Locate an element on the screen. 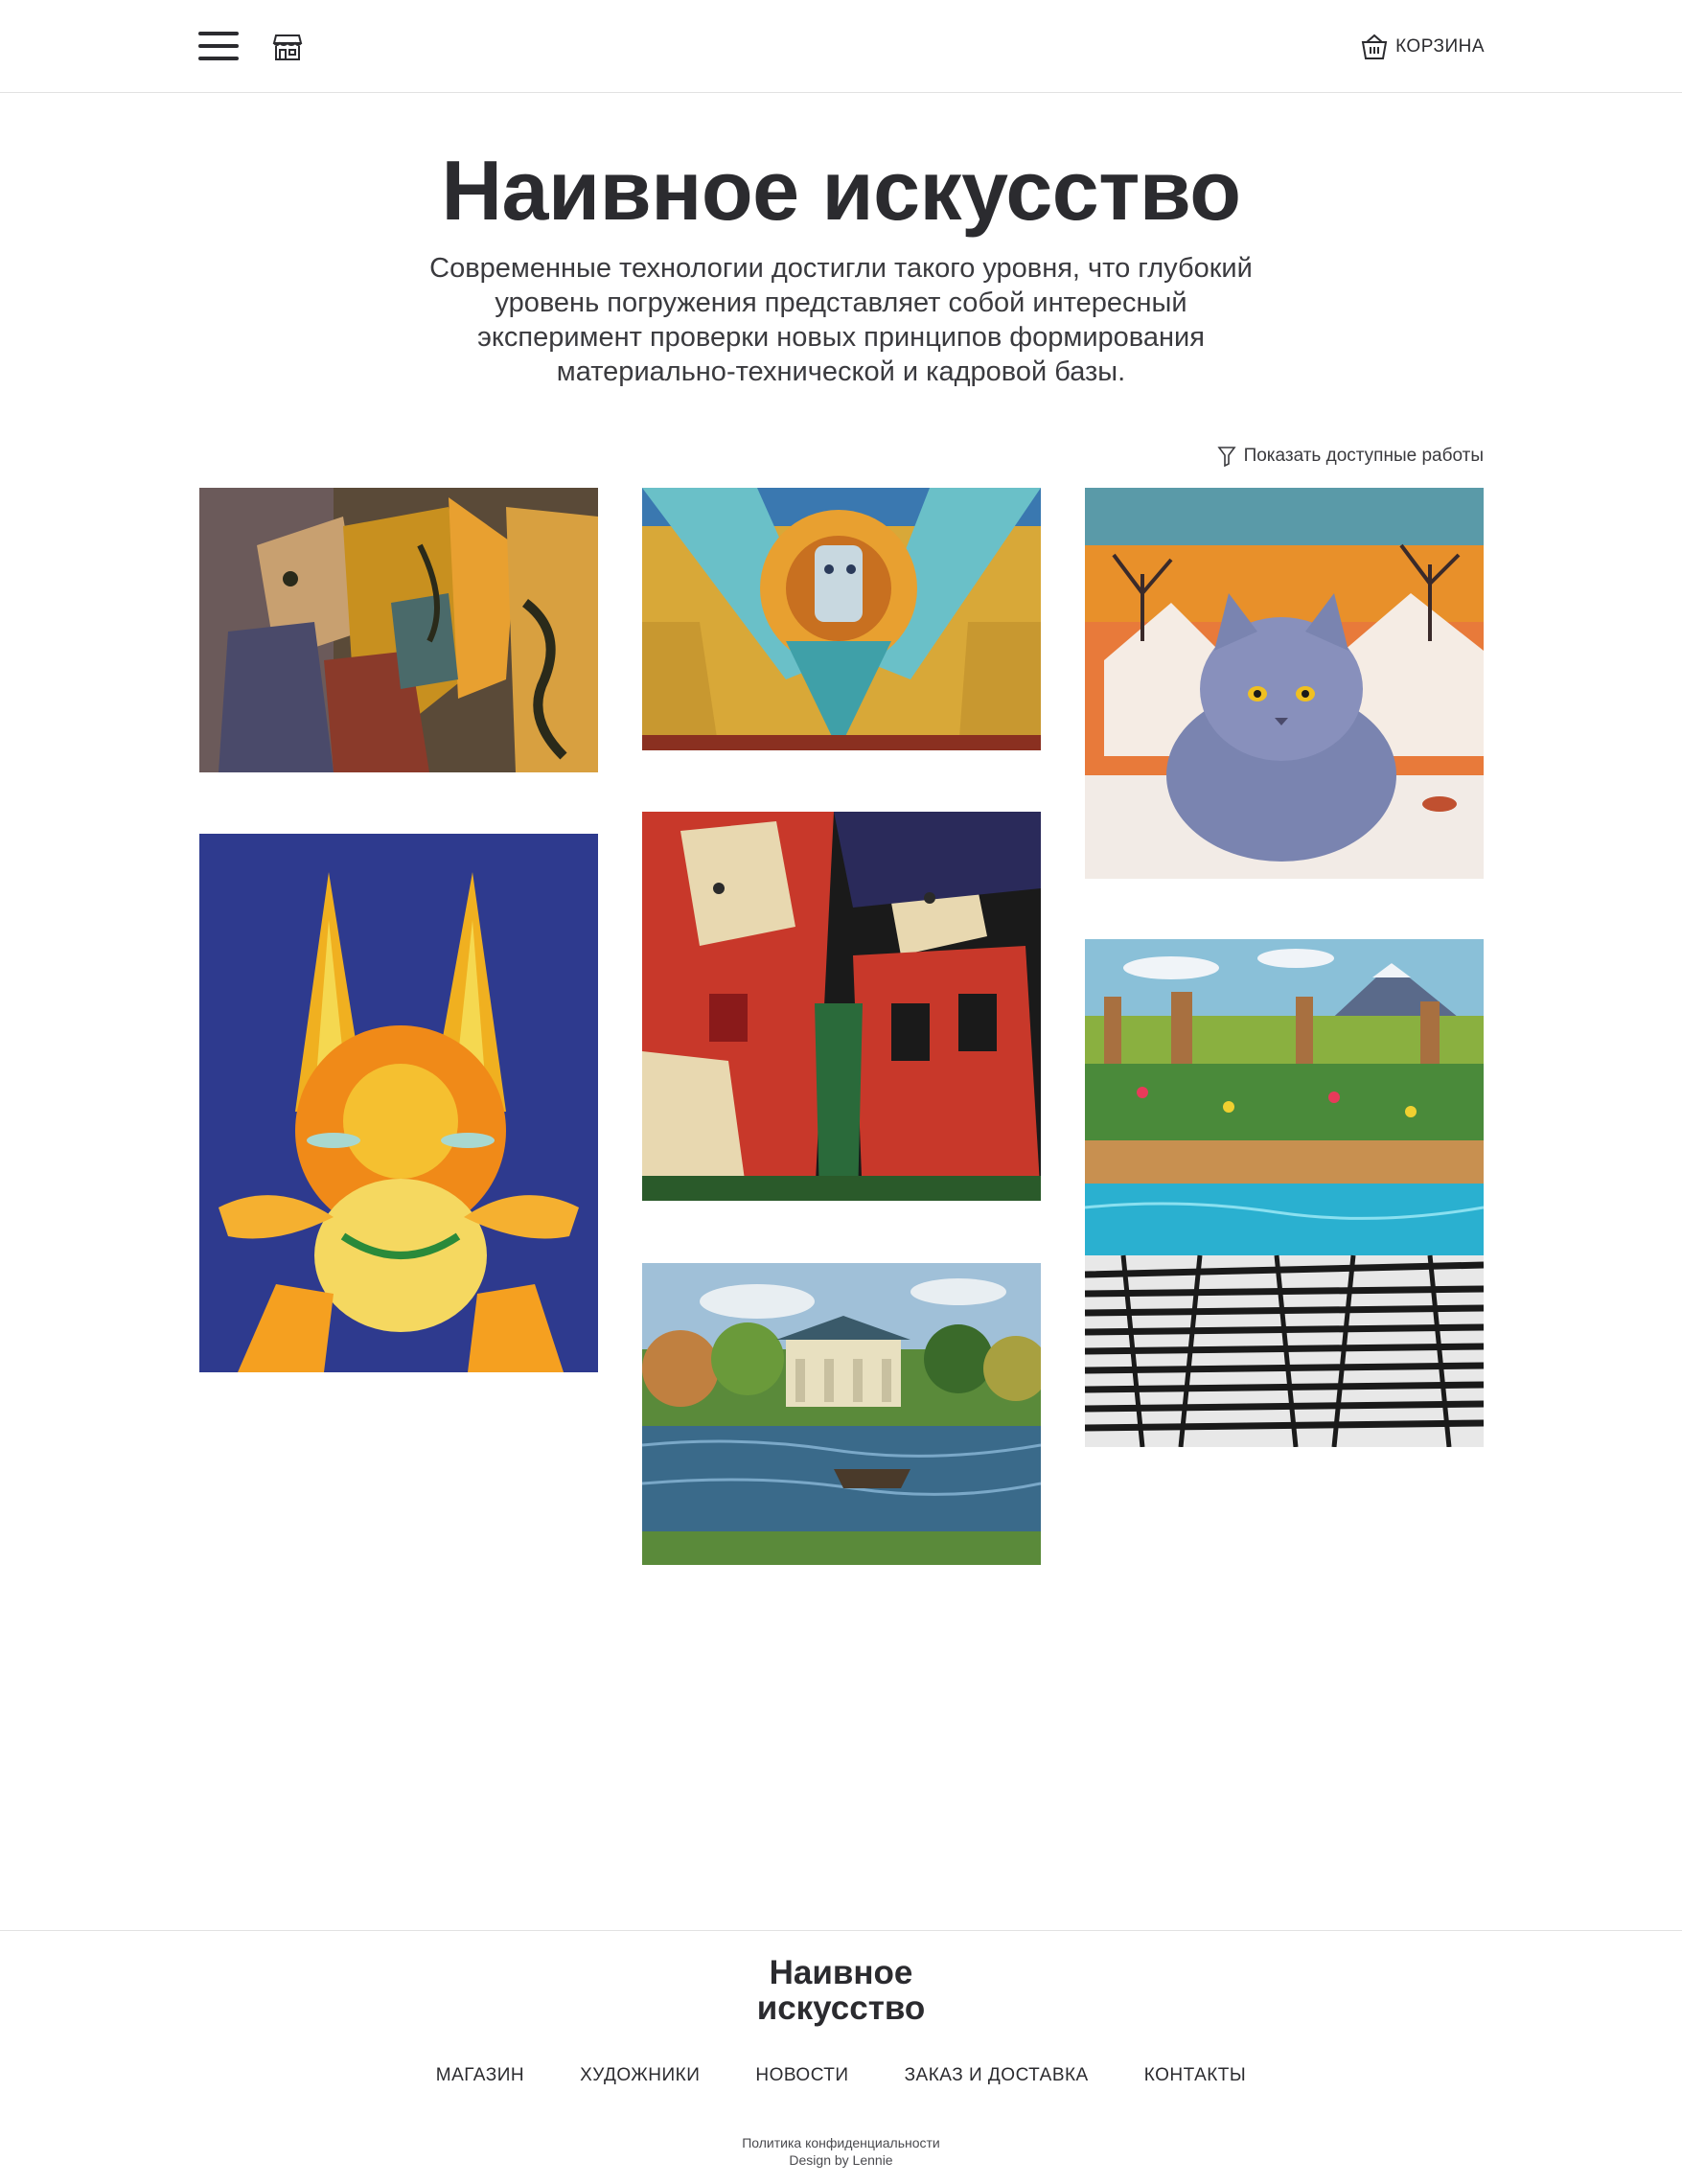 This screenshot has width=1682, height=2184. basket-icon is located at coordinates (1374, 47).